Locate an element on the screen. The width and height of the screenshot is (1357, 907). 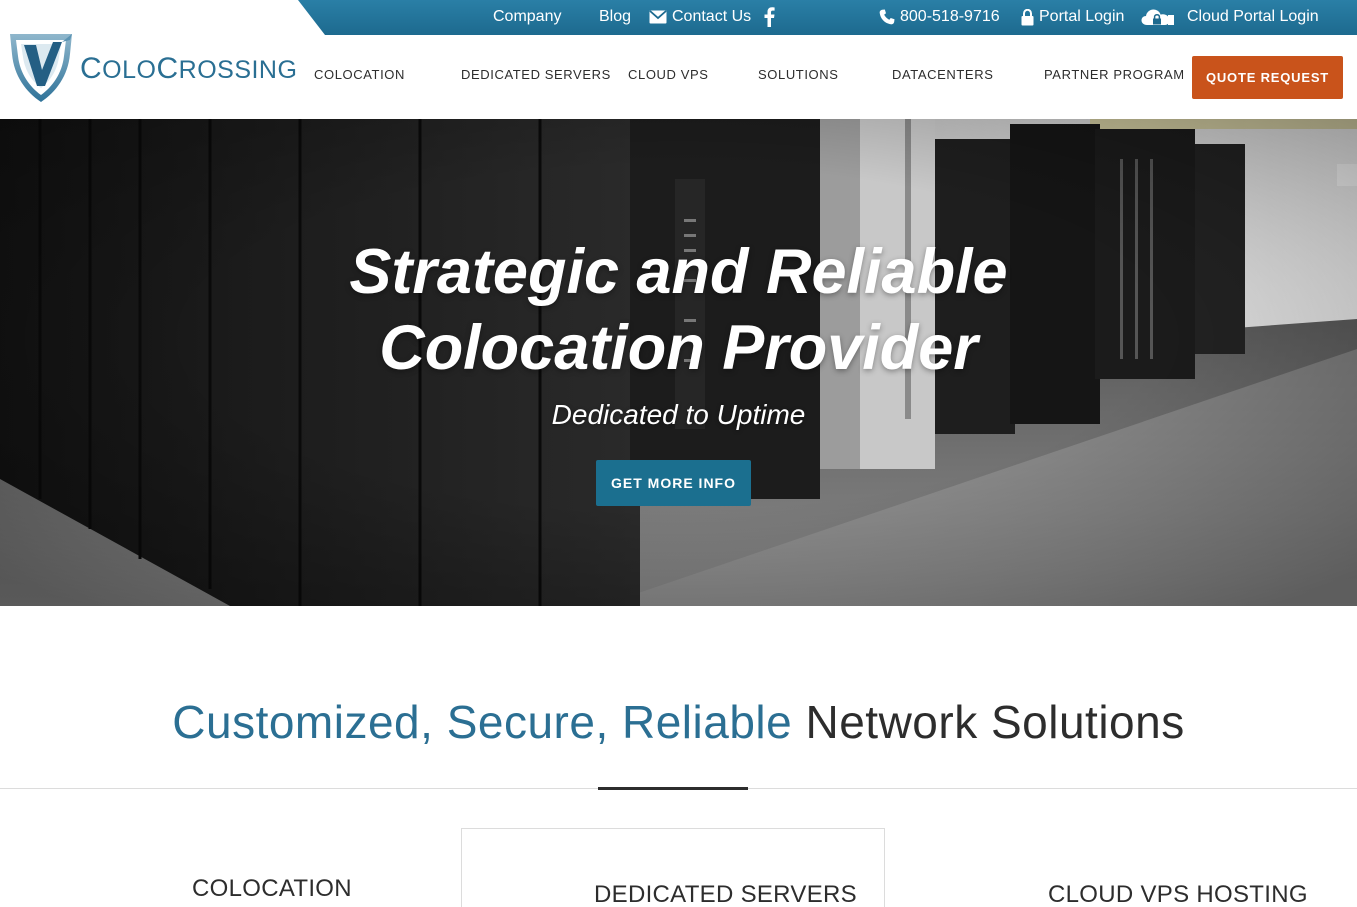
logo-word-rossing: ROSSING is located at coordinates (238, 69).